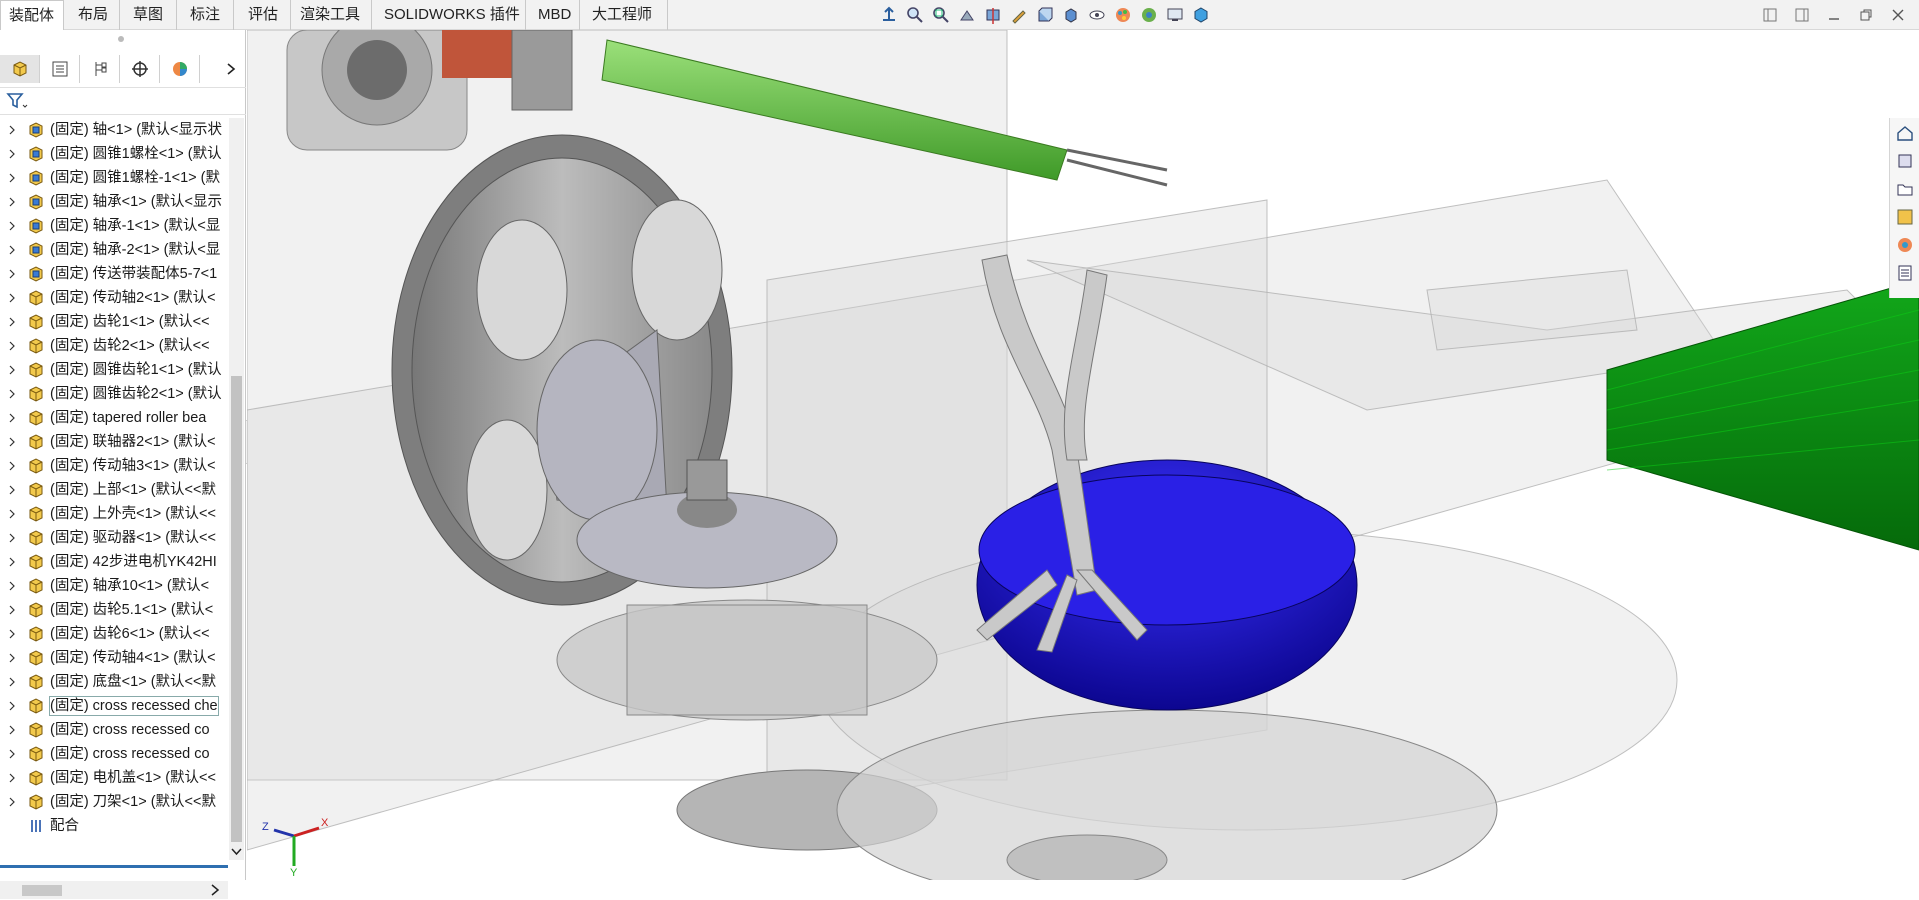  I want to click on view-settings-icon, so click(1175, 15).